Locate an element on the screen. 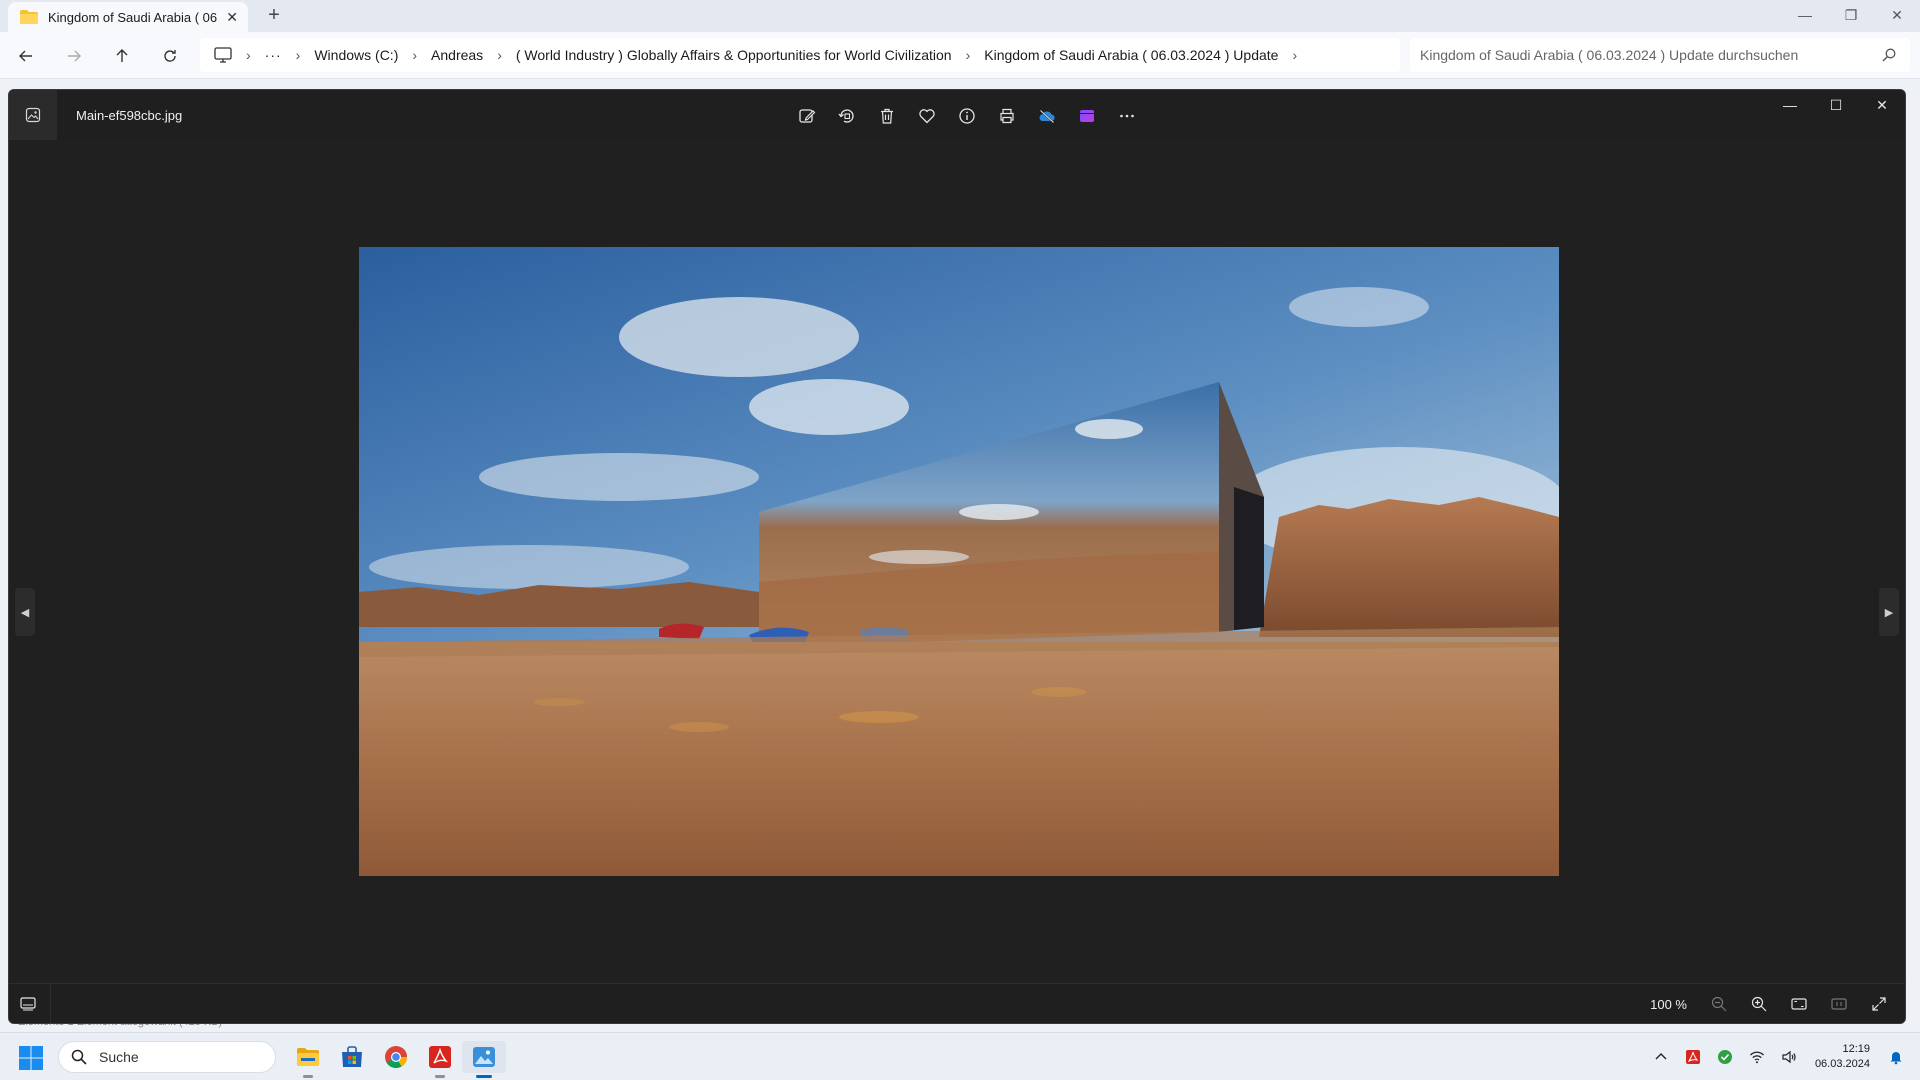 This screenshot has width=1920, height=1080. acrobat-taskbar-button is located at coordinates (440, 1059).